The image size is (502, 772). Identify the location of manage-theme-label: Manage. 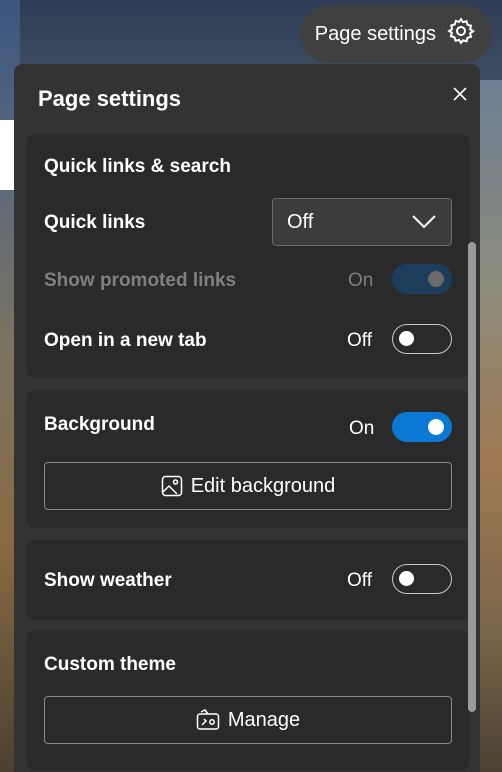
(264, 719).